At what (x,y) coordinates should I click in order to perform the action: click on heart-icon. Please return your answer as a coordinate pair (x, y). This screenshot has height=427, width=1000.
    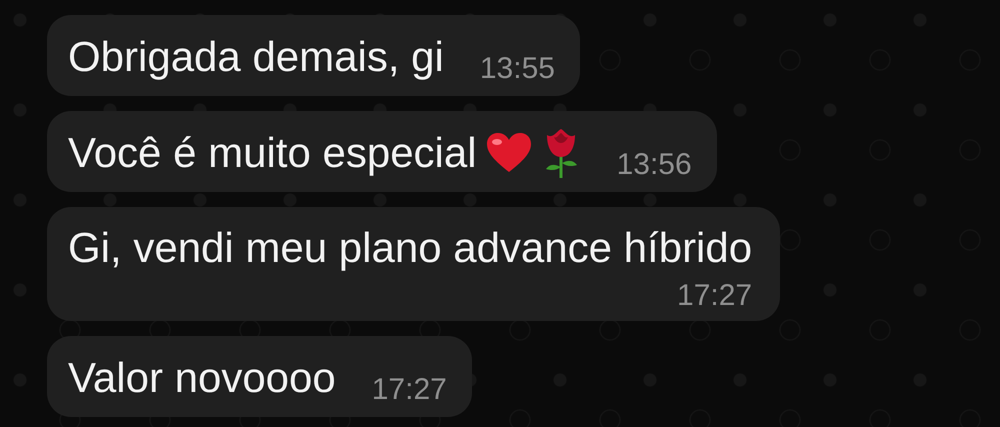
    Looking at the image, I should click on (508, 153).